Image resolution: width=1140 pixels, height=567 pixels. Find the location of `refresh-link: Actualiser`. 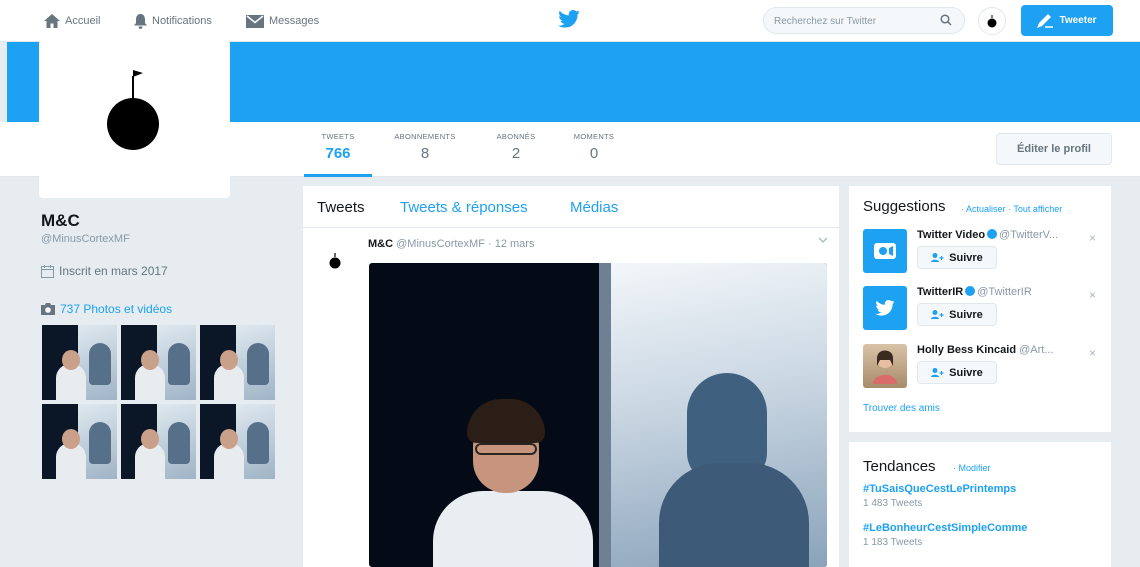

refresh-link: Actualiser is located at coordinates (986, 209).